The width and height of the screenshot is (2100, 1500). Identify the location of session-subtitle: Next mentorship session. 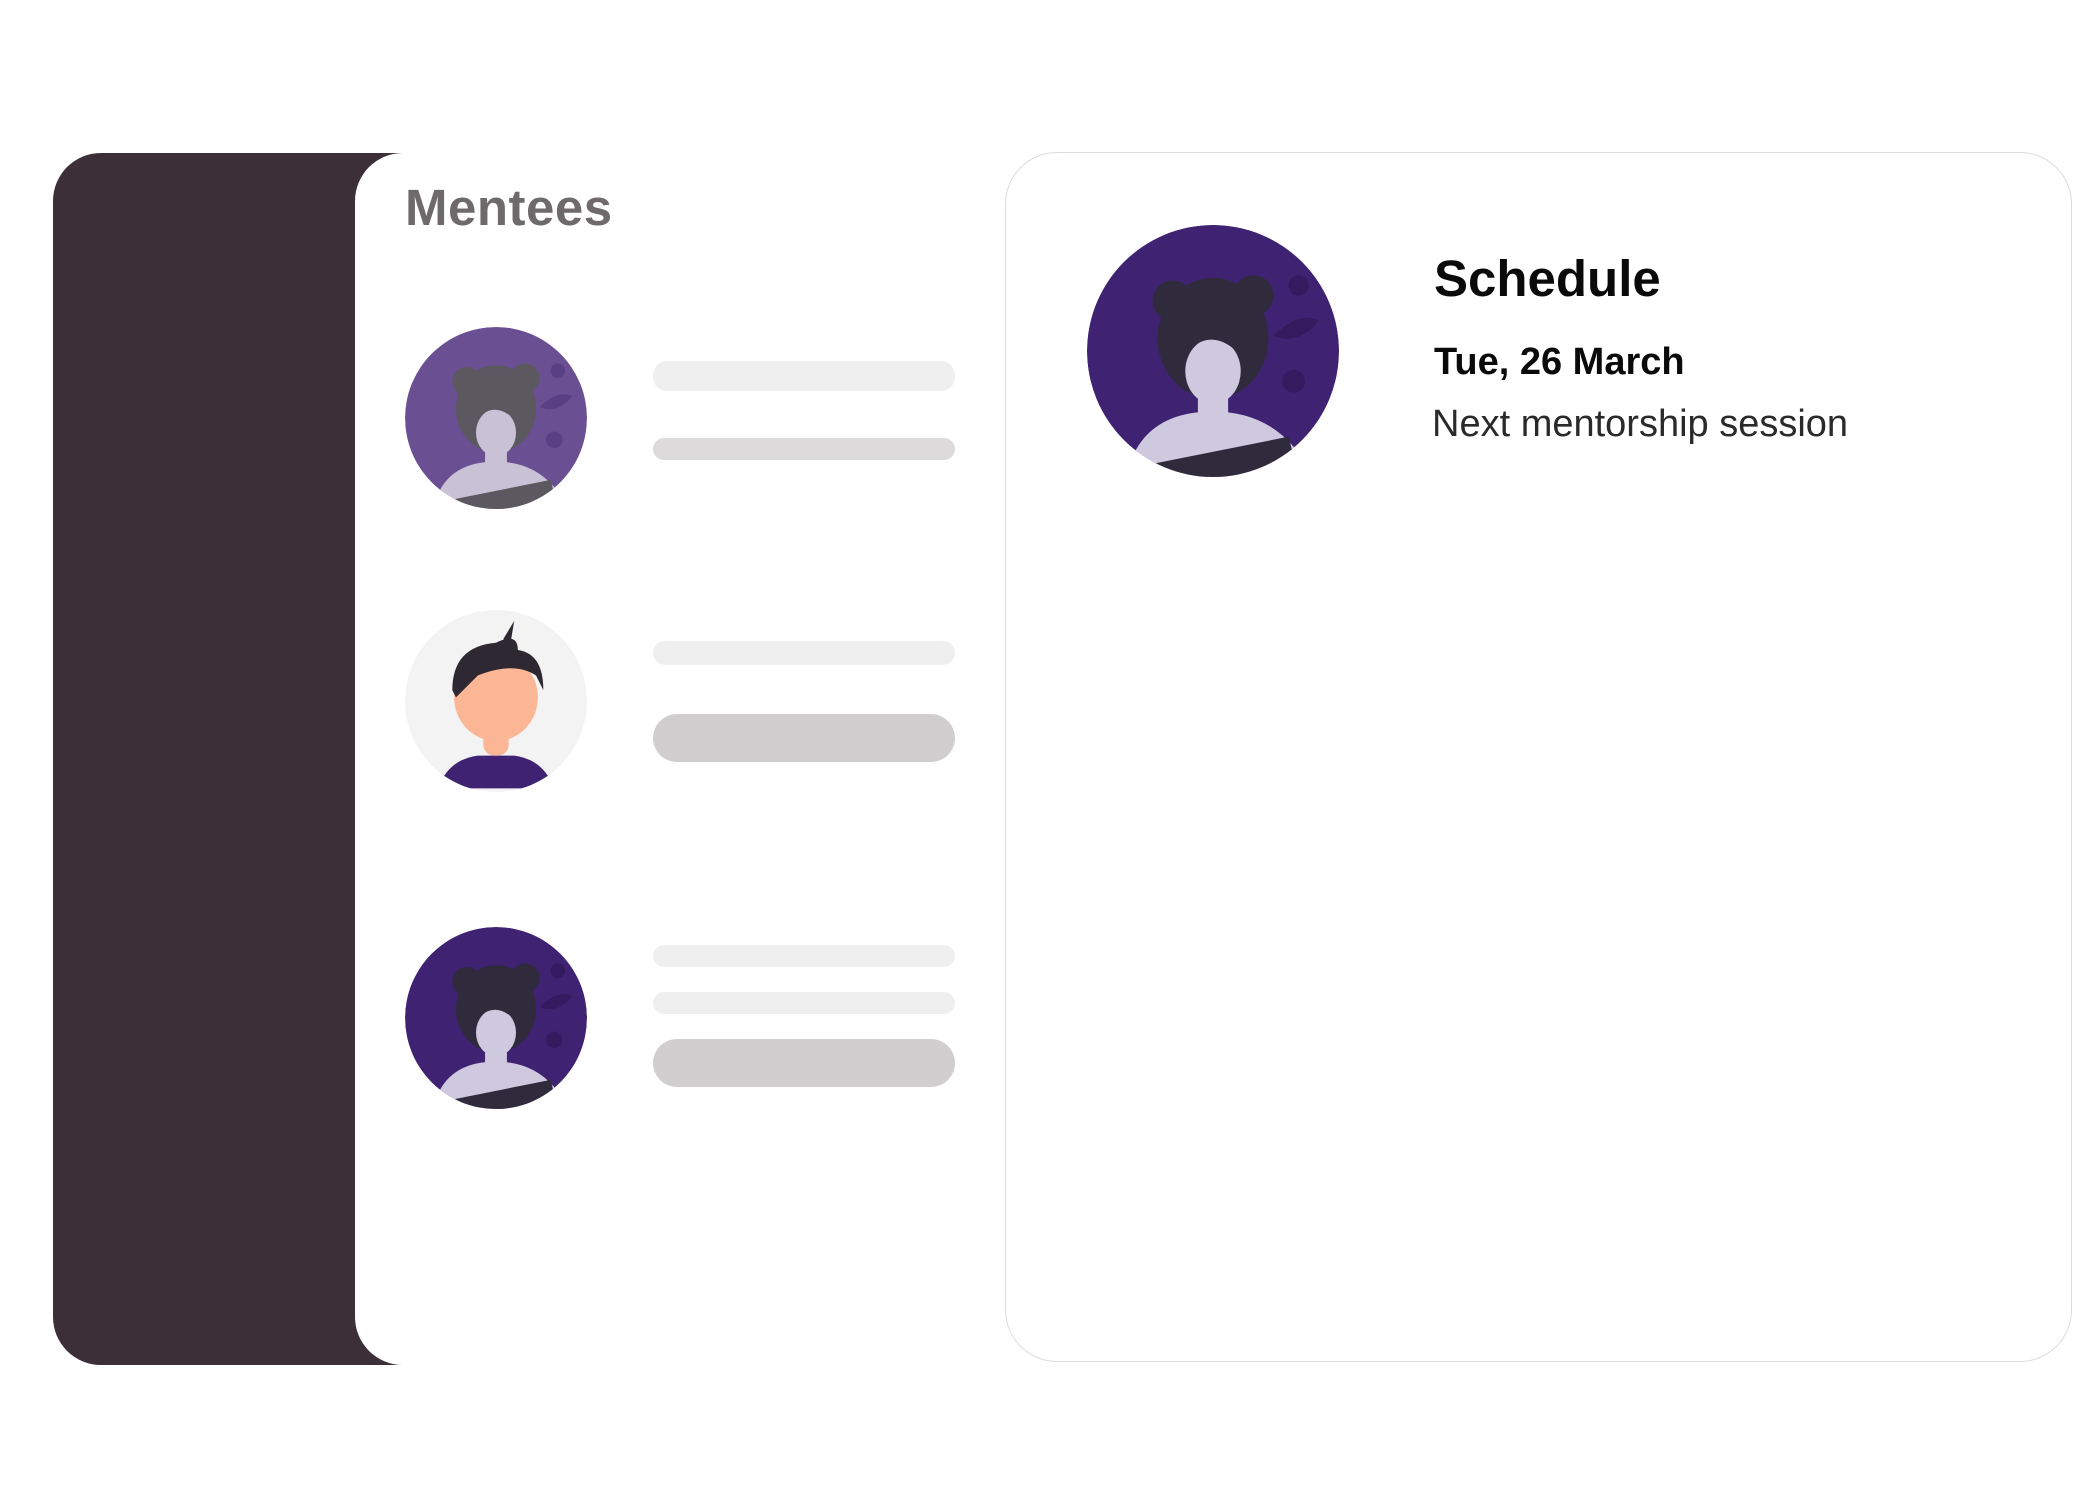
(1640, 424).